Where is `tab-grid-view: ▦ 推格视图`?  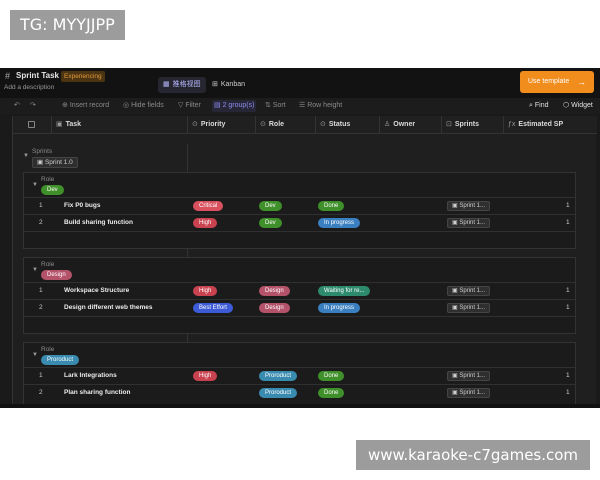
tab-grid-view: ▦ 推格视图 is located at coordinates (182, 85).